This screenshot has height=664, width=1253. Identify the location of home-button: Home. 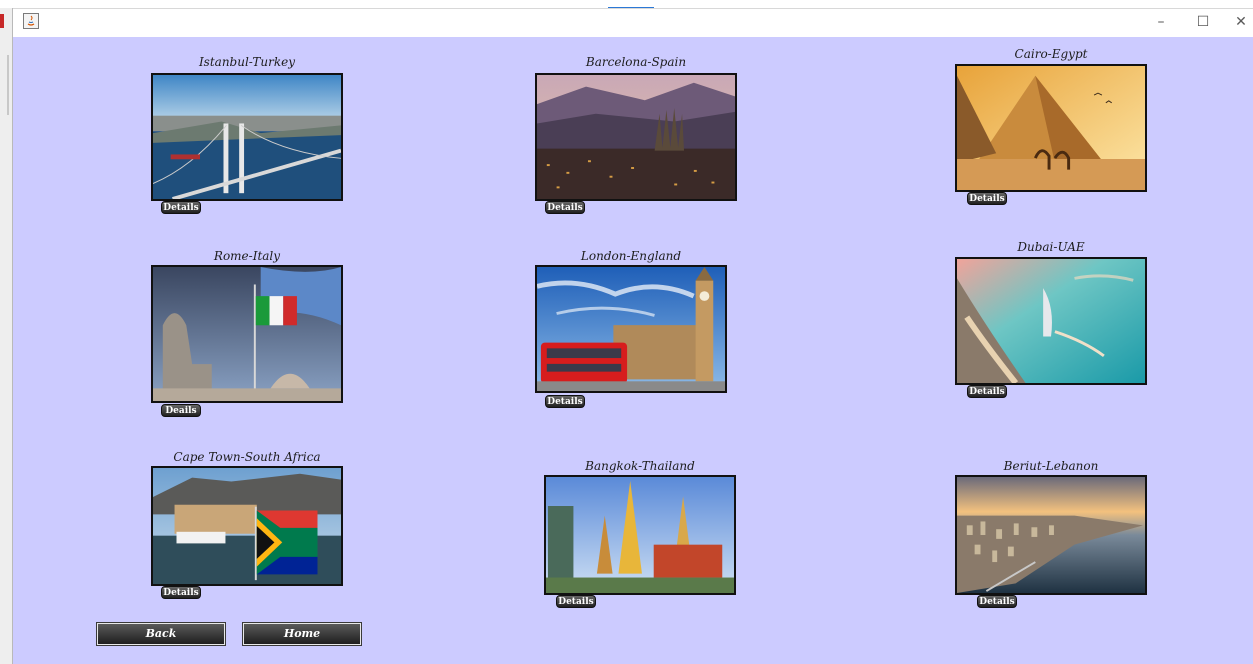
(302, 634).